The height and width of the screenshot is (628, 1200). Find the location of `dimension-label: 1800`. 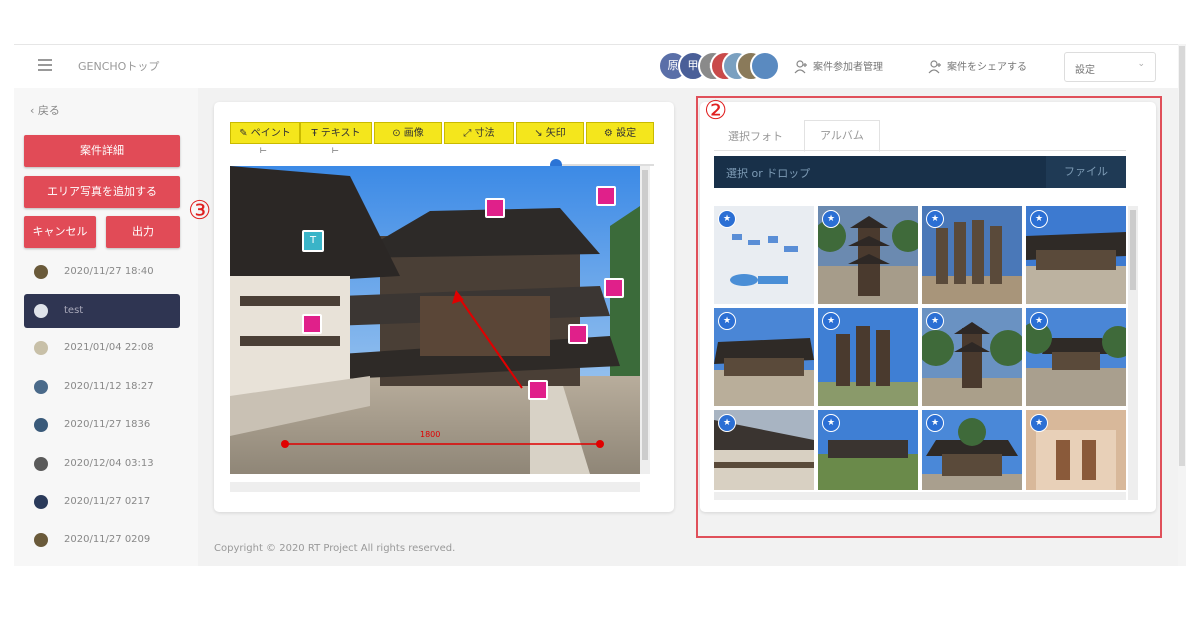

dimension-label: 1800 is located at coordinates (430, 434).